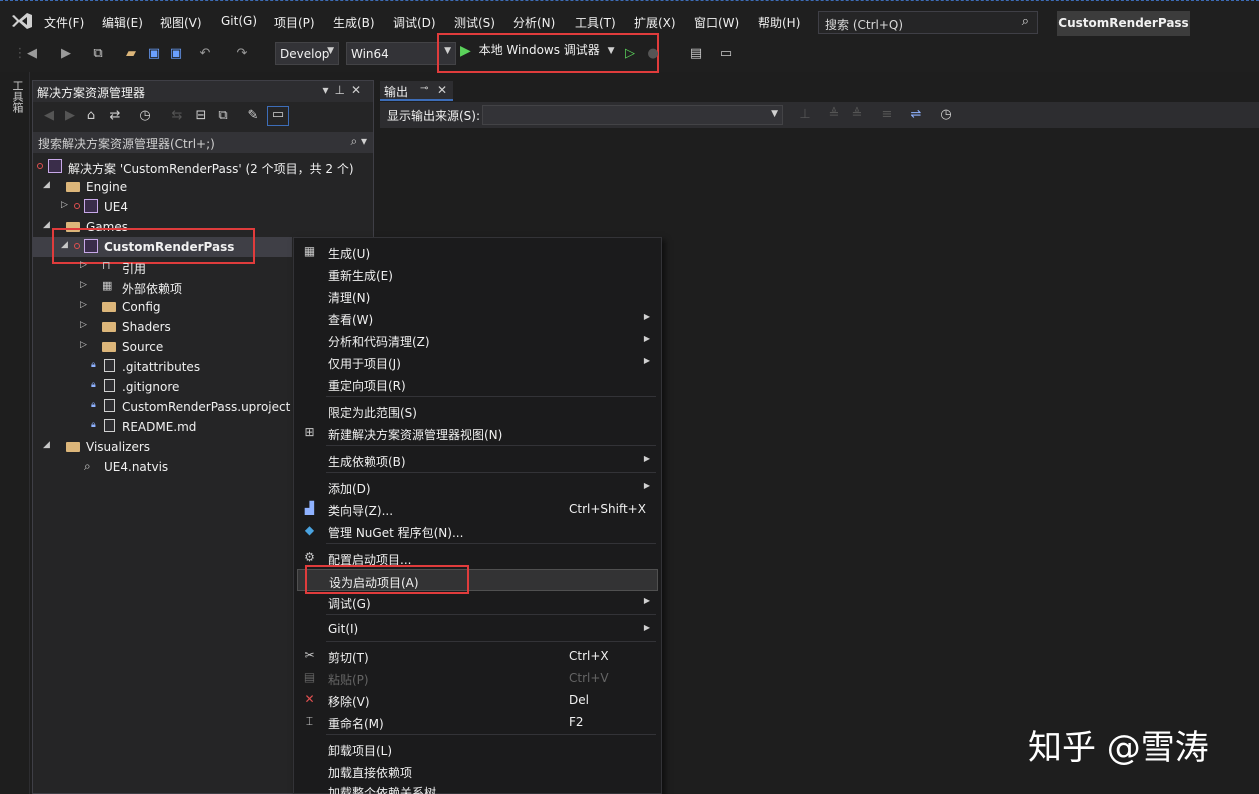 The width and height of the screenshot is (1259, 794). I want to click on pin-icon: ⊸, so click(424, 88).